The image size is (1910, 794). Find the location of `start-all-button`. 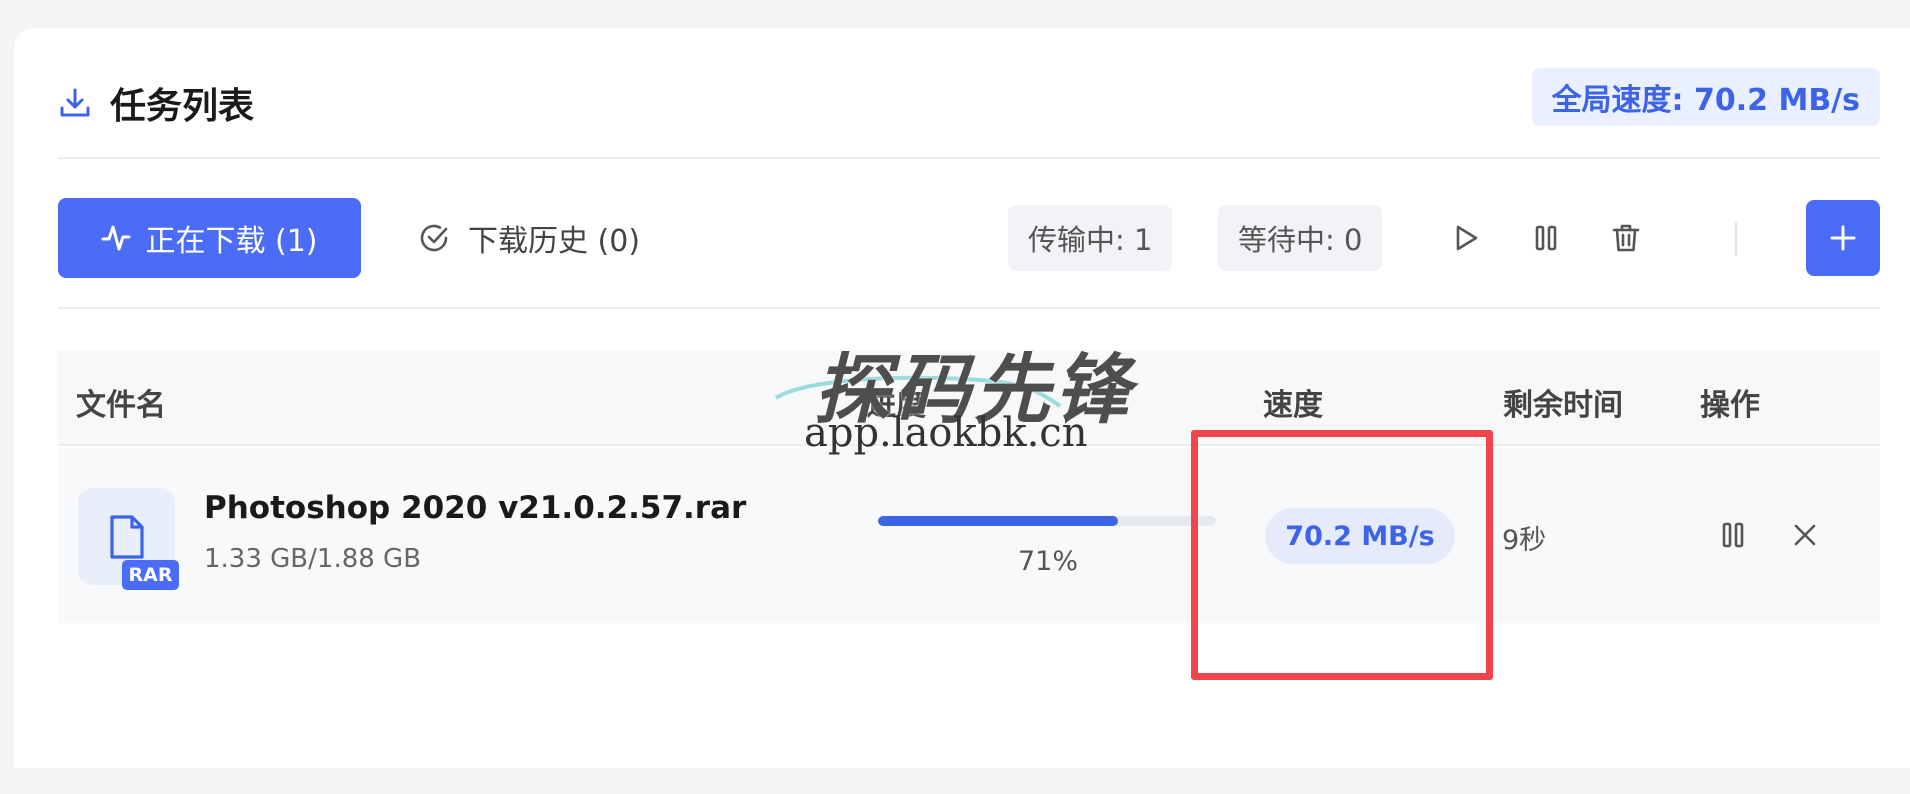

start-all-button is located at coordinates (1466, 238).